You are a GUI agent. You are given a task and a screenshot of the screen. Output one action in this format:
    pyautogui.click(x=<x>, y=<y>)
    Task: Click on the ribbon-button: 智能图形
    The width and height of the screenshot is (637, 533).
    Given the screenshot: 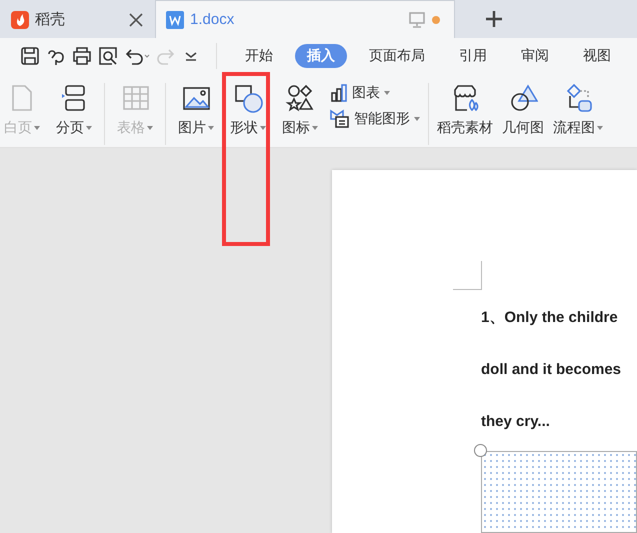 What is the action you would take?
    pyautogui.click(x=375, y=119)
    